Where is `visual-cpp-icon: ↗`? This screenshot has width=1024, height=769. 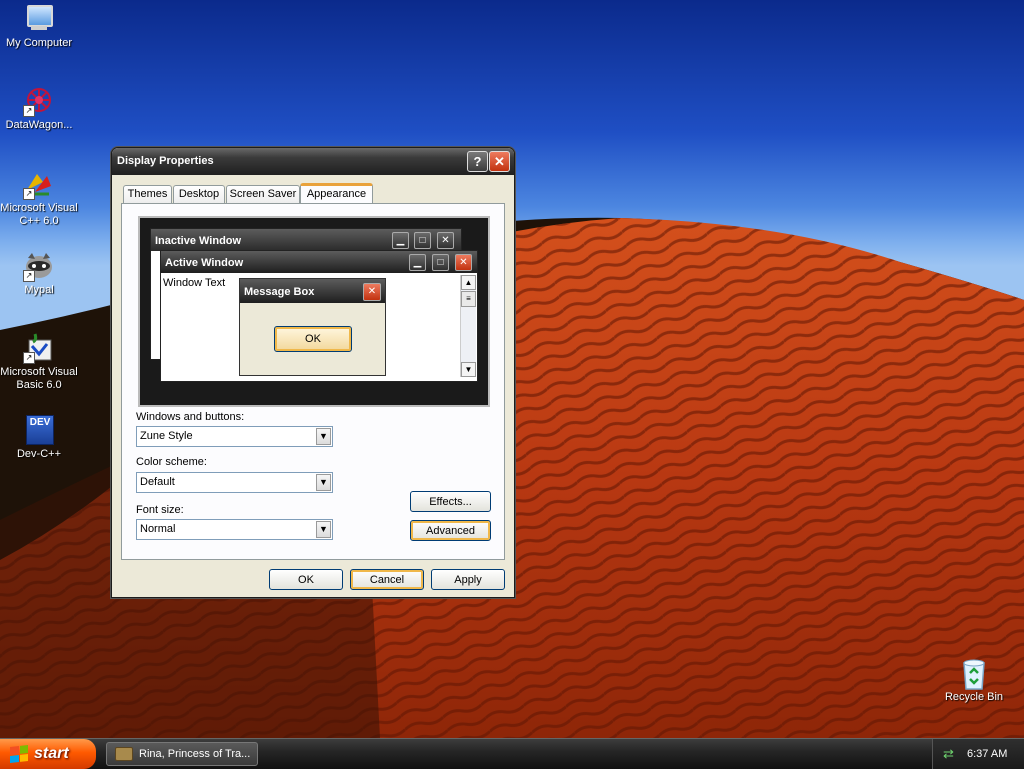
visual-cpp-icon: ↗ is located at coordinates (39, 184).